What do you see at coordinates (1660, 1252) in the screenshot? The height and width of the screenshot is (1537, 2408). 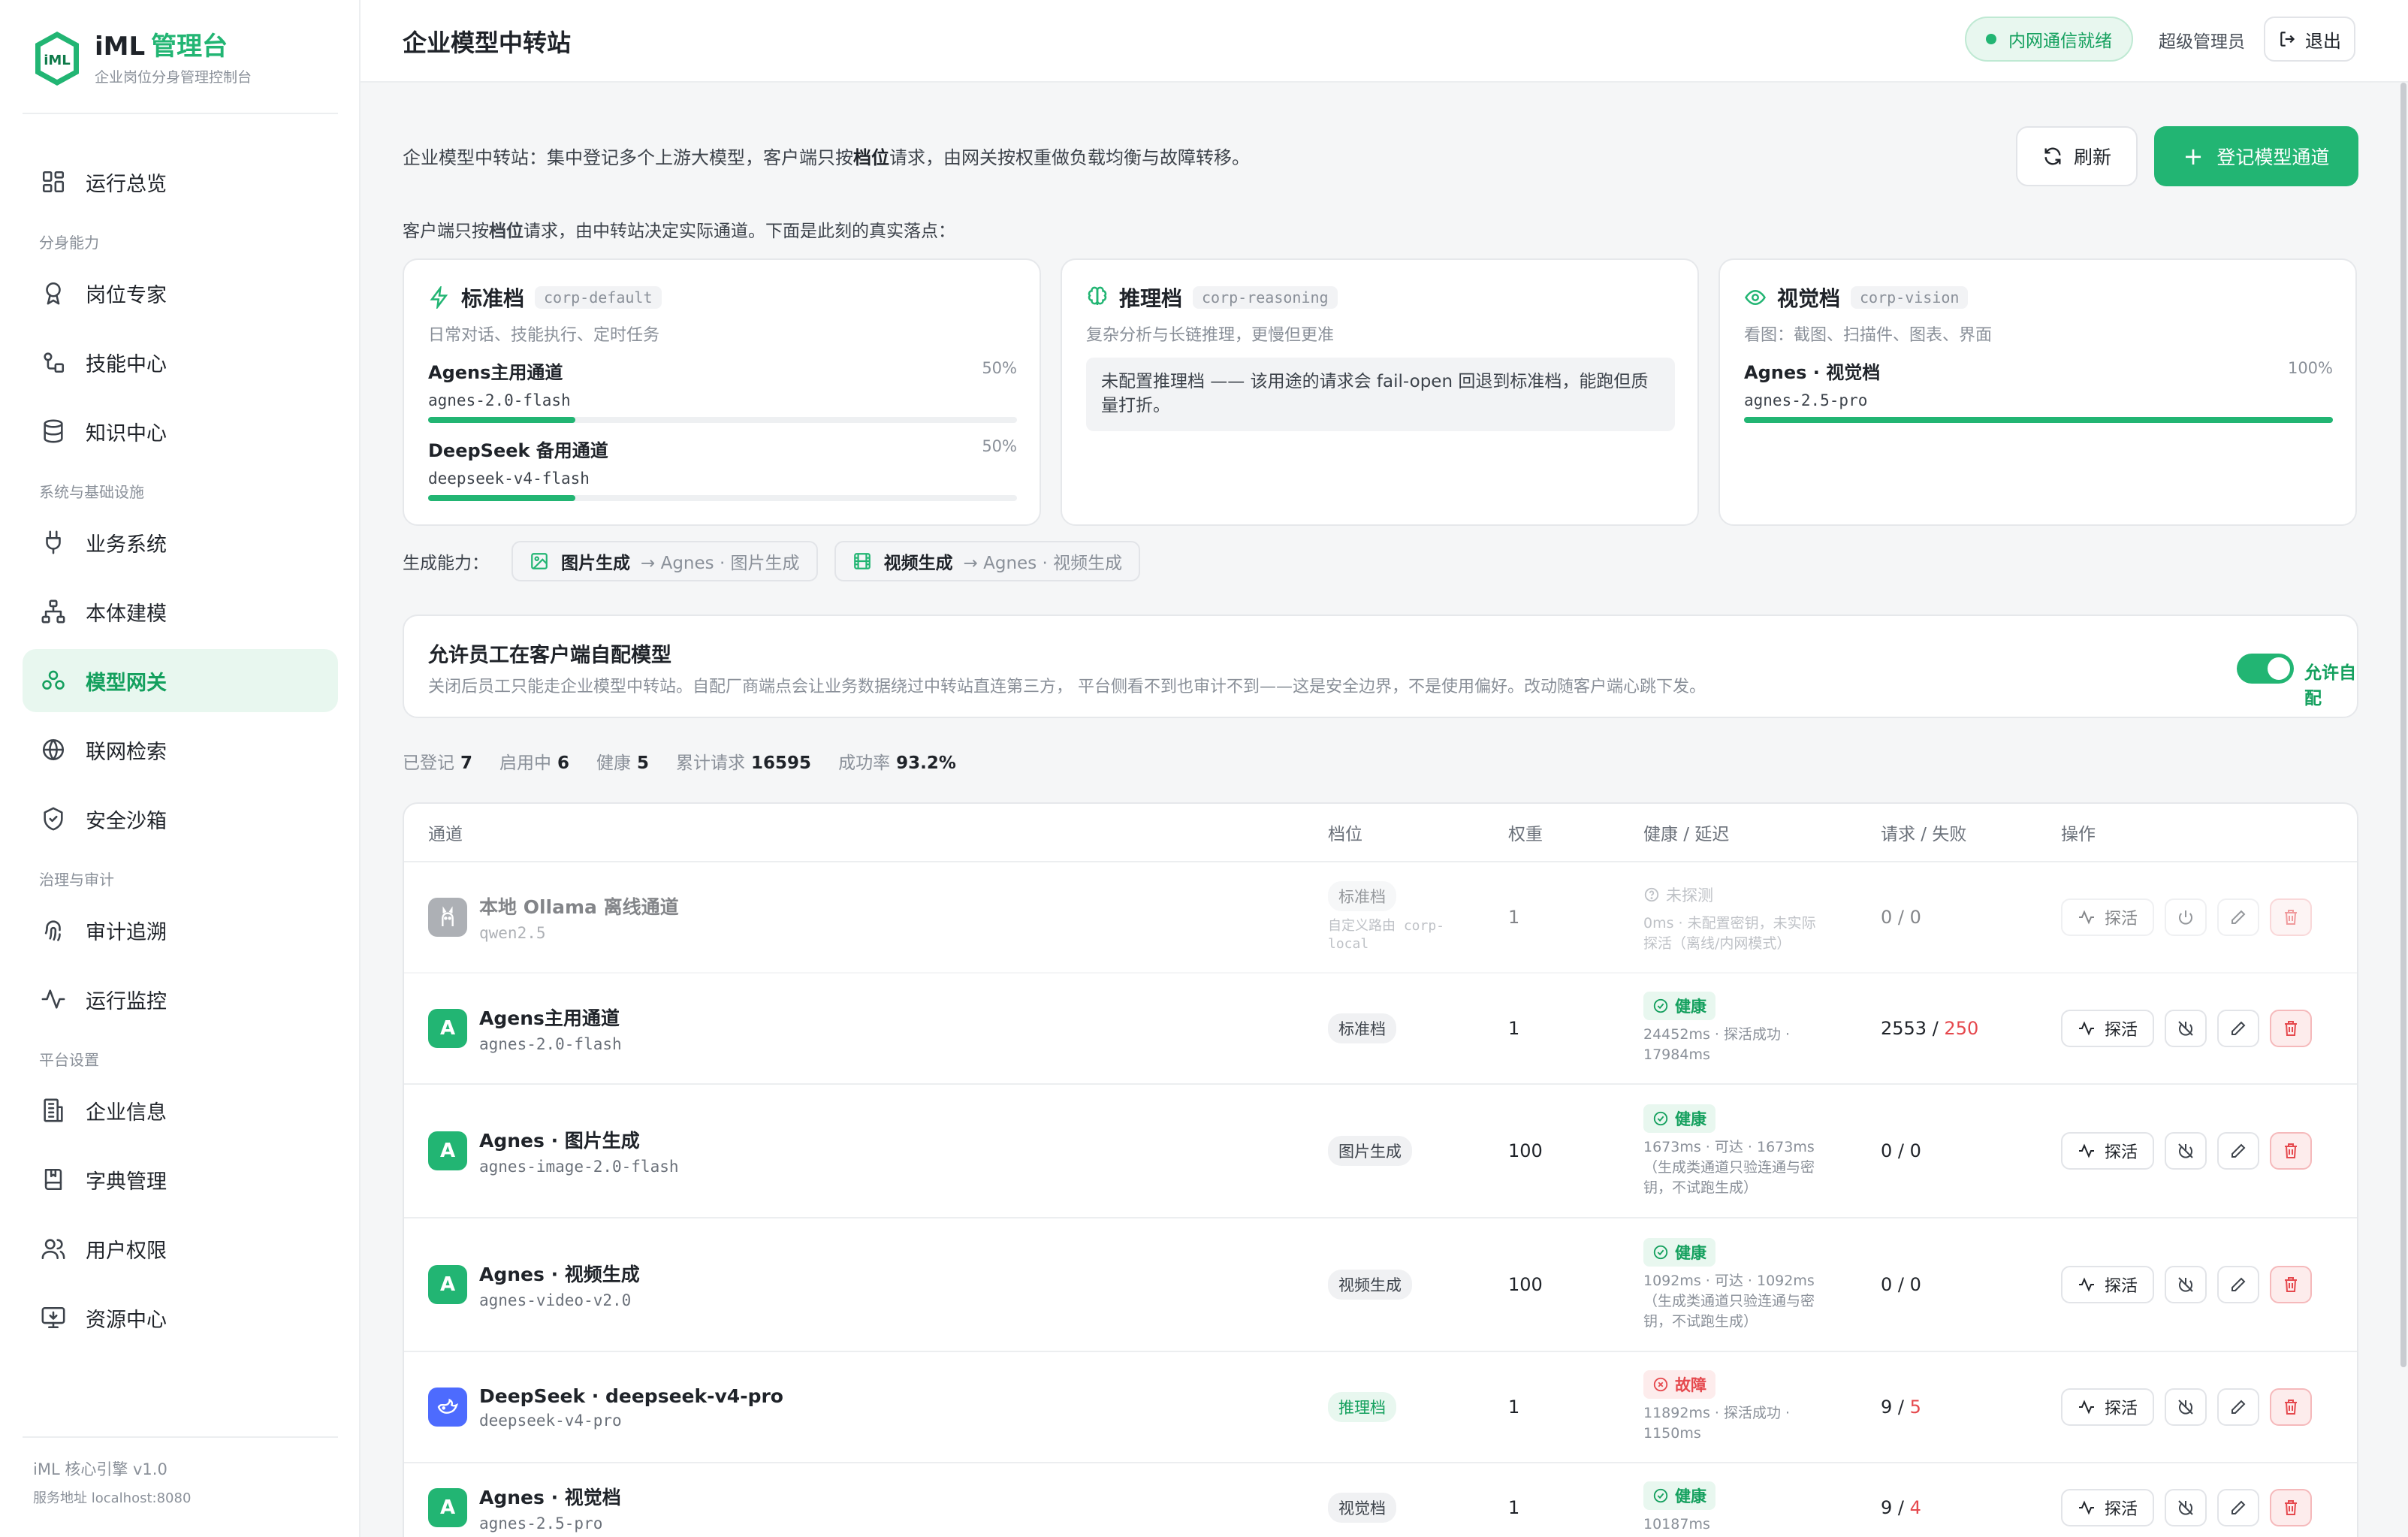 I see `check-circle-icon` at bounding box center [1660, 1252].